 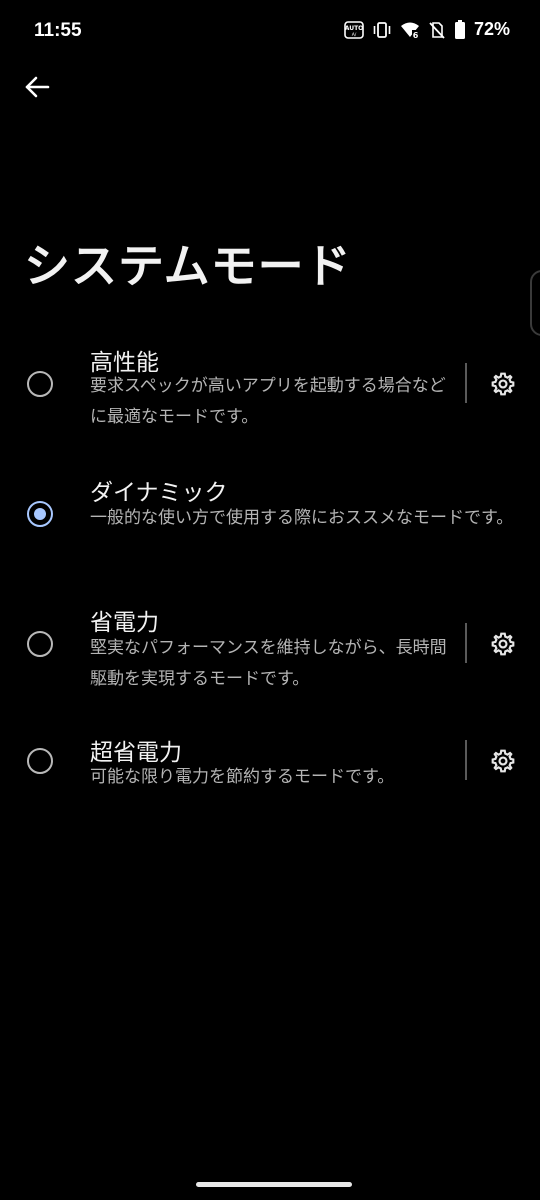 I want to click on svg-text: AUTO, so click(x=354, y=28).